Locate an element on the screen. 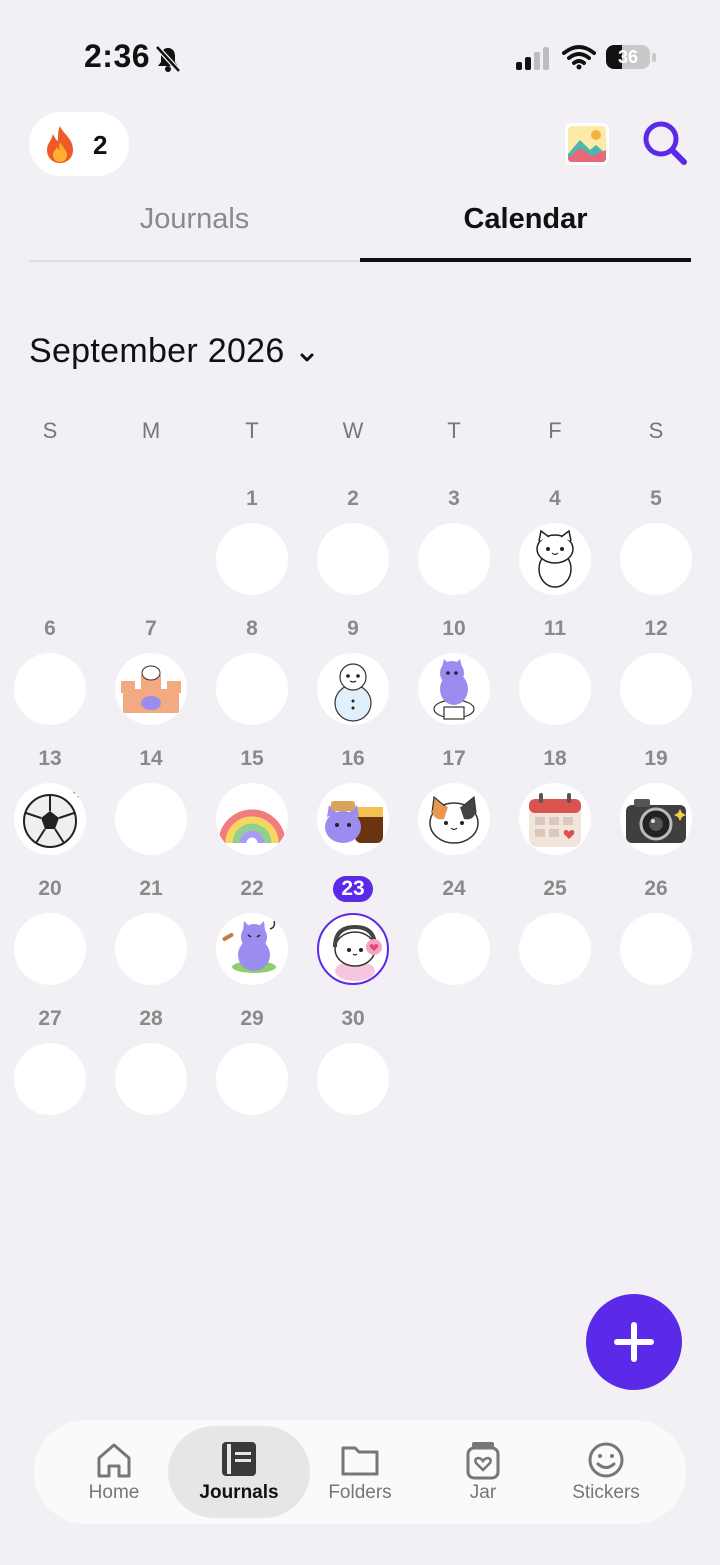 Image resolution: width=720 pixels, height=1565 pixels. nav-folders: Folders is located at coordinates (360, 1472).